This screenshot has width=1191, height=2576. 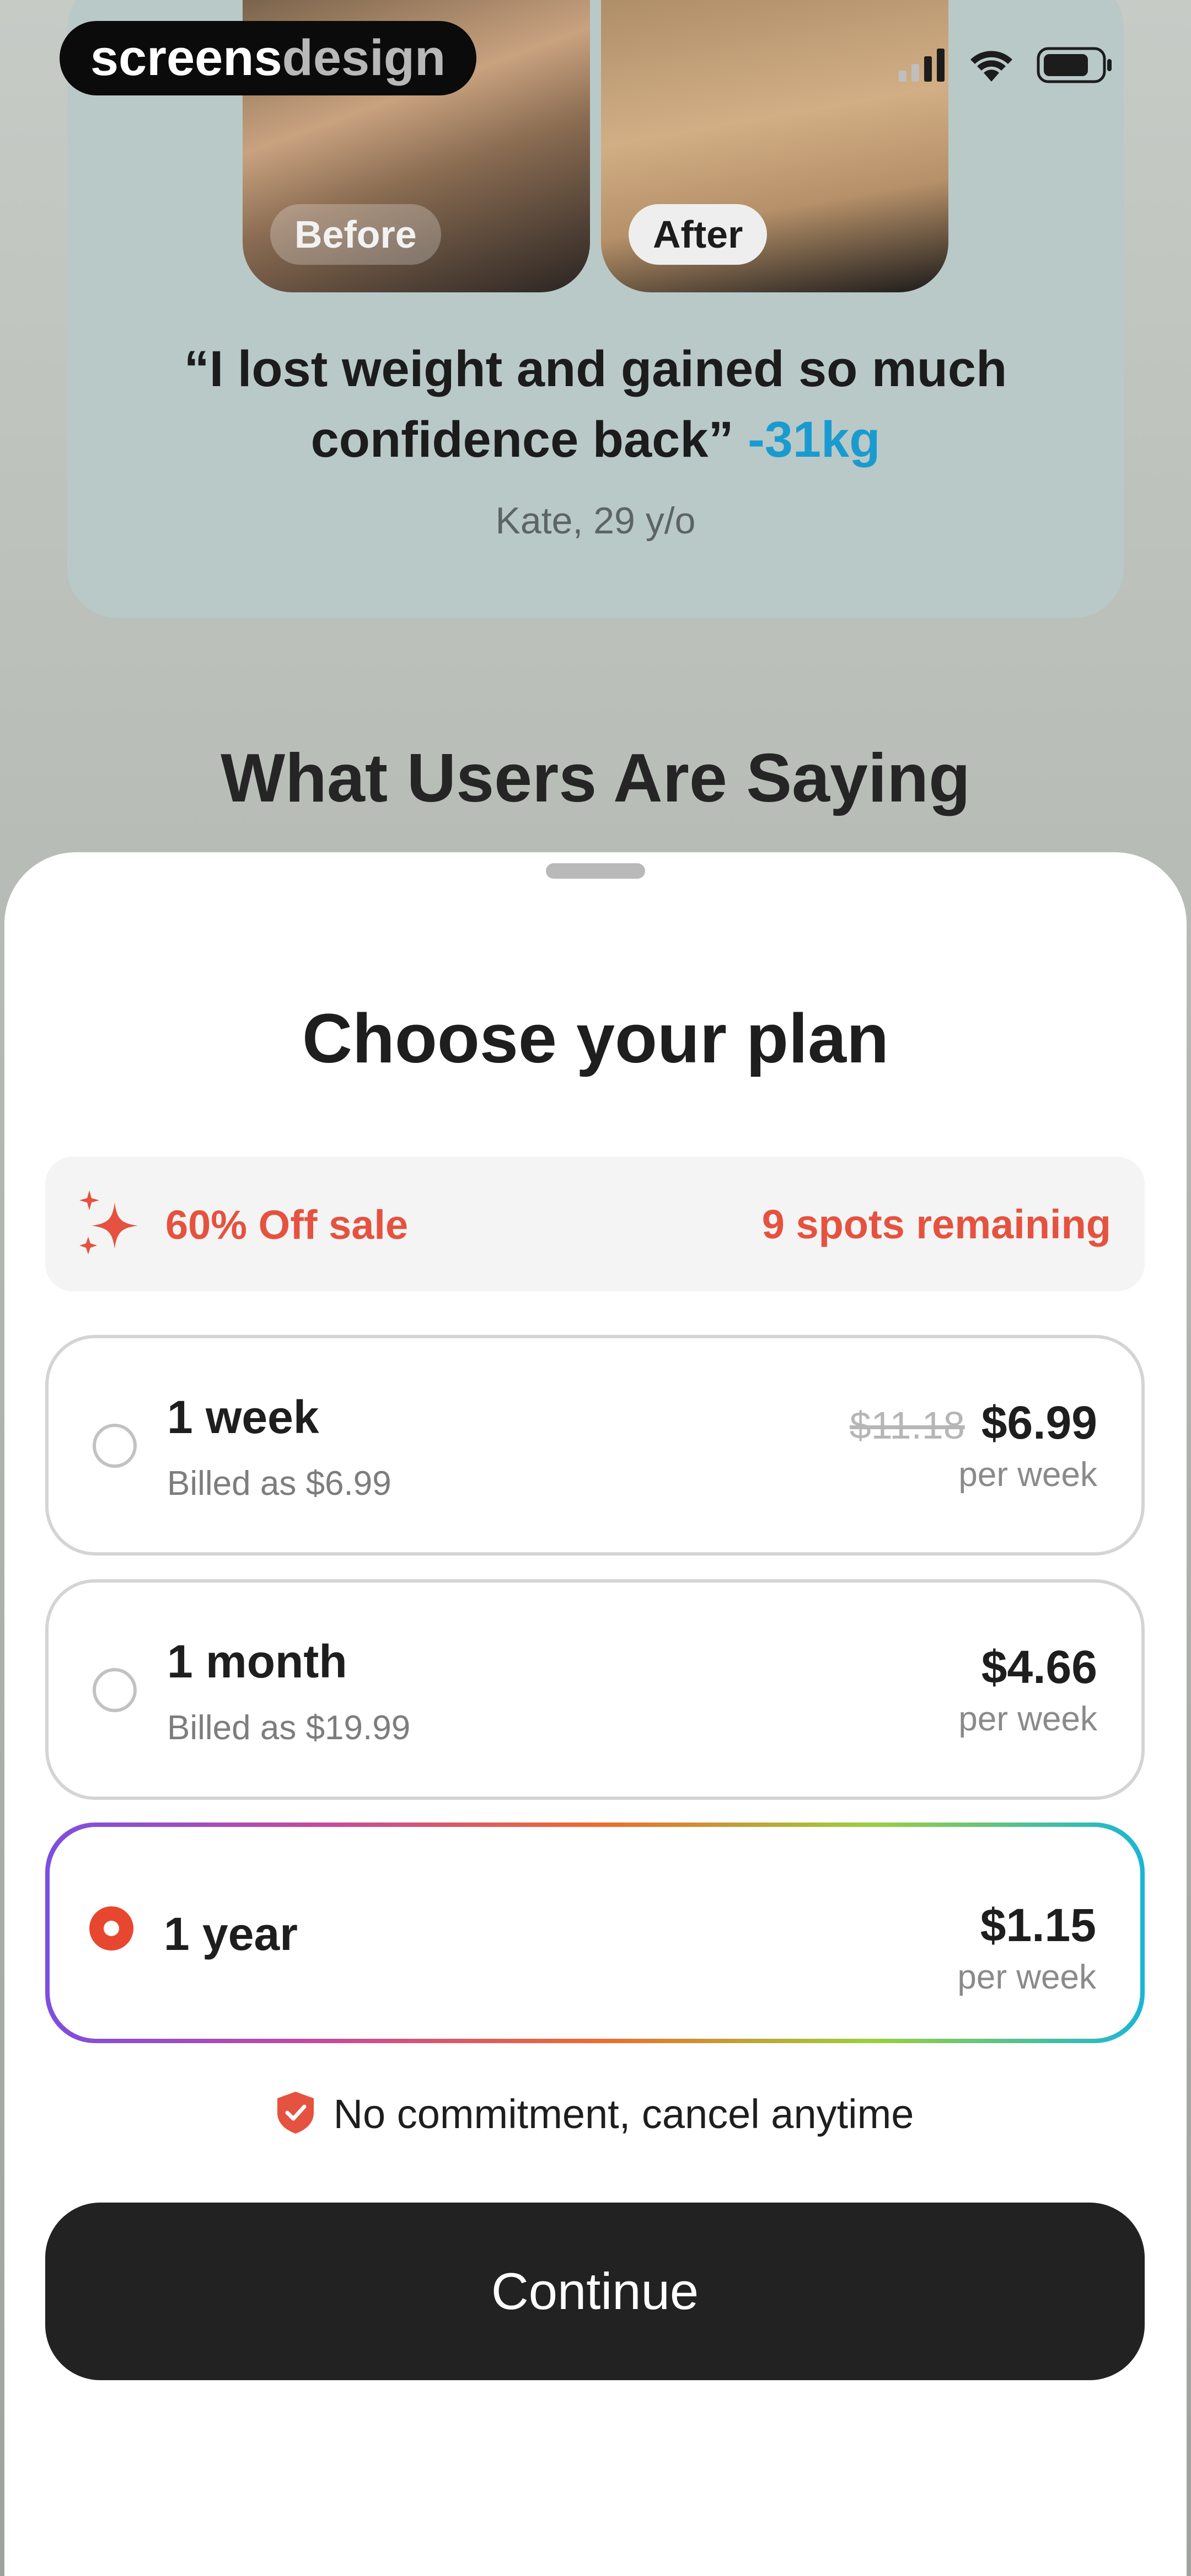 I want to click on brand-part-2: design, so click(x=364, y=58).